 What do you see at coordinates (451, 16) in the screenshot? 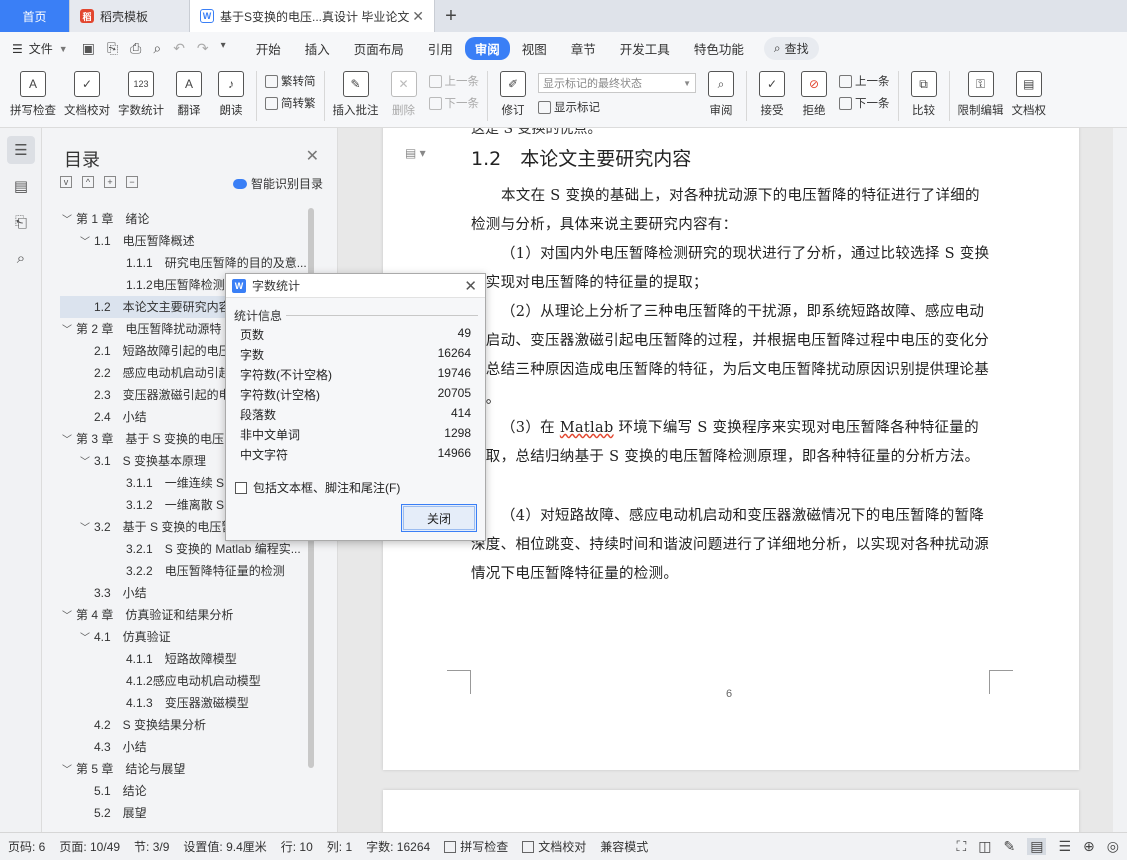
I see `new-tab-button: +` at bounding box center [451, 16].